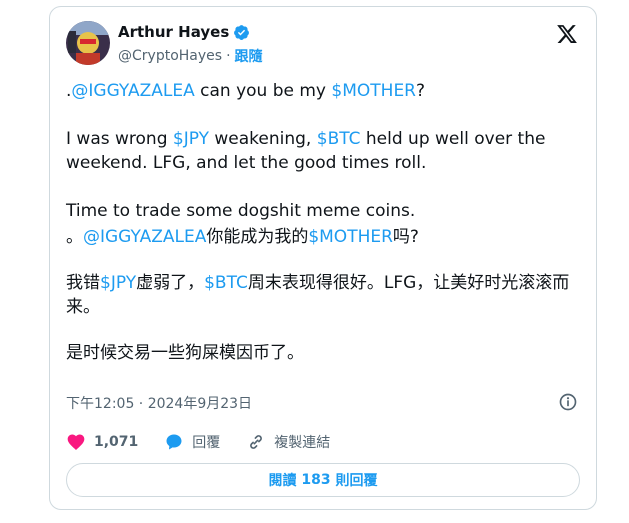 This screenshot has width=629, height=523. What do you see at coordinates (74, 237) in the screenshot?
I see `text-segment: 。` at bounding box center [74, 237].